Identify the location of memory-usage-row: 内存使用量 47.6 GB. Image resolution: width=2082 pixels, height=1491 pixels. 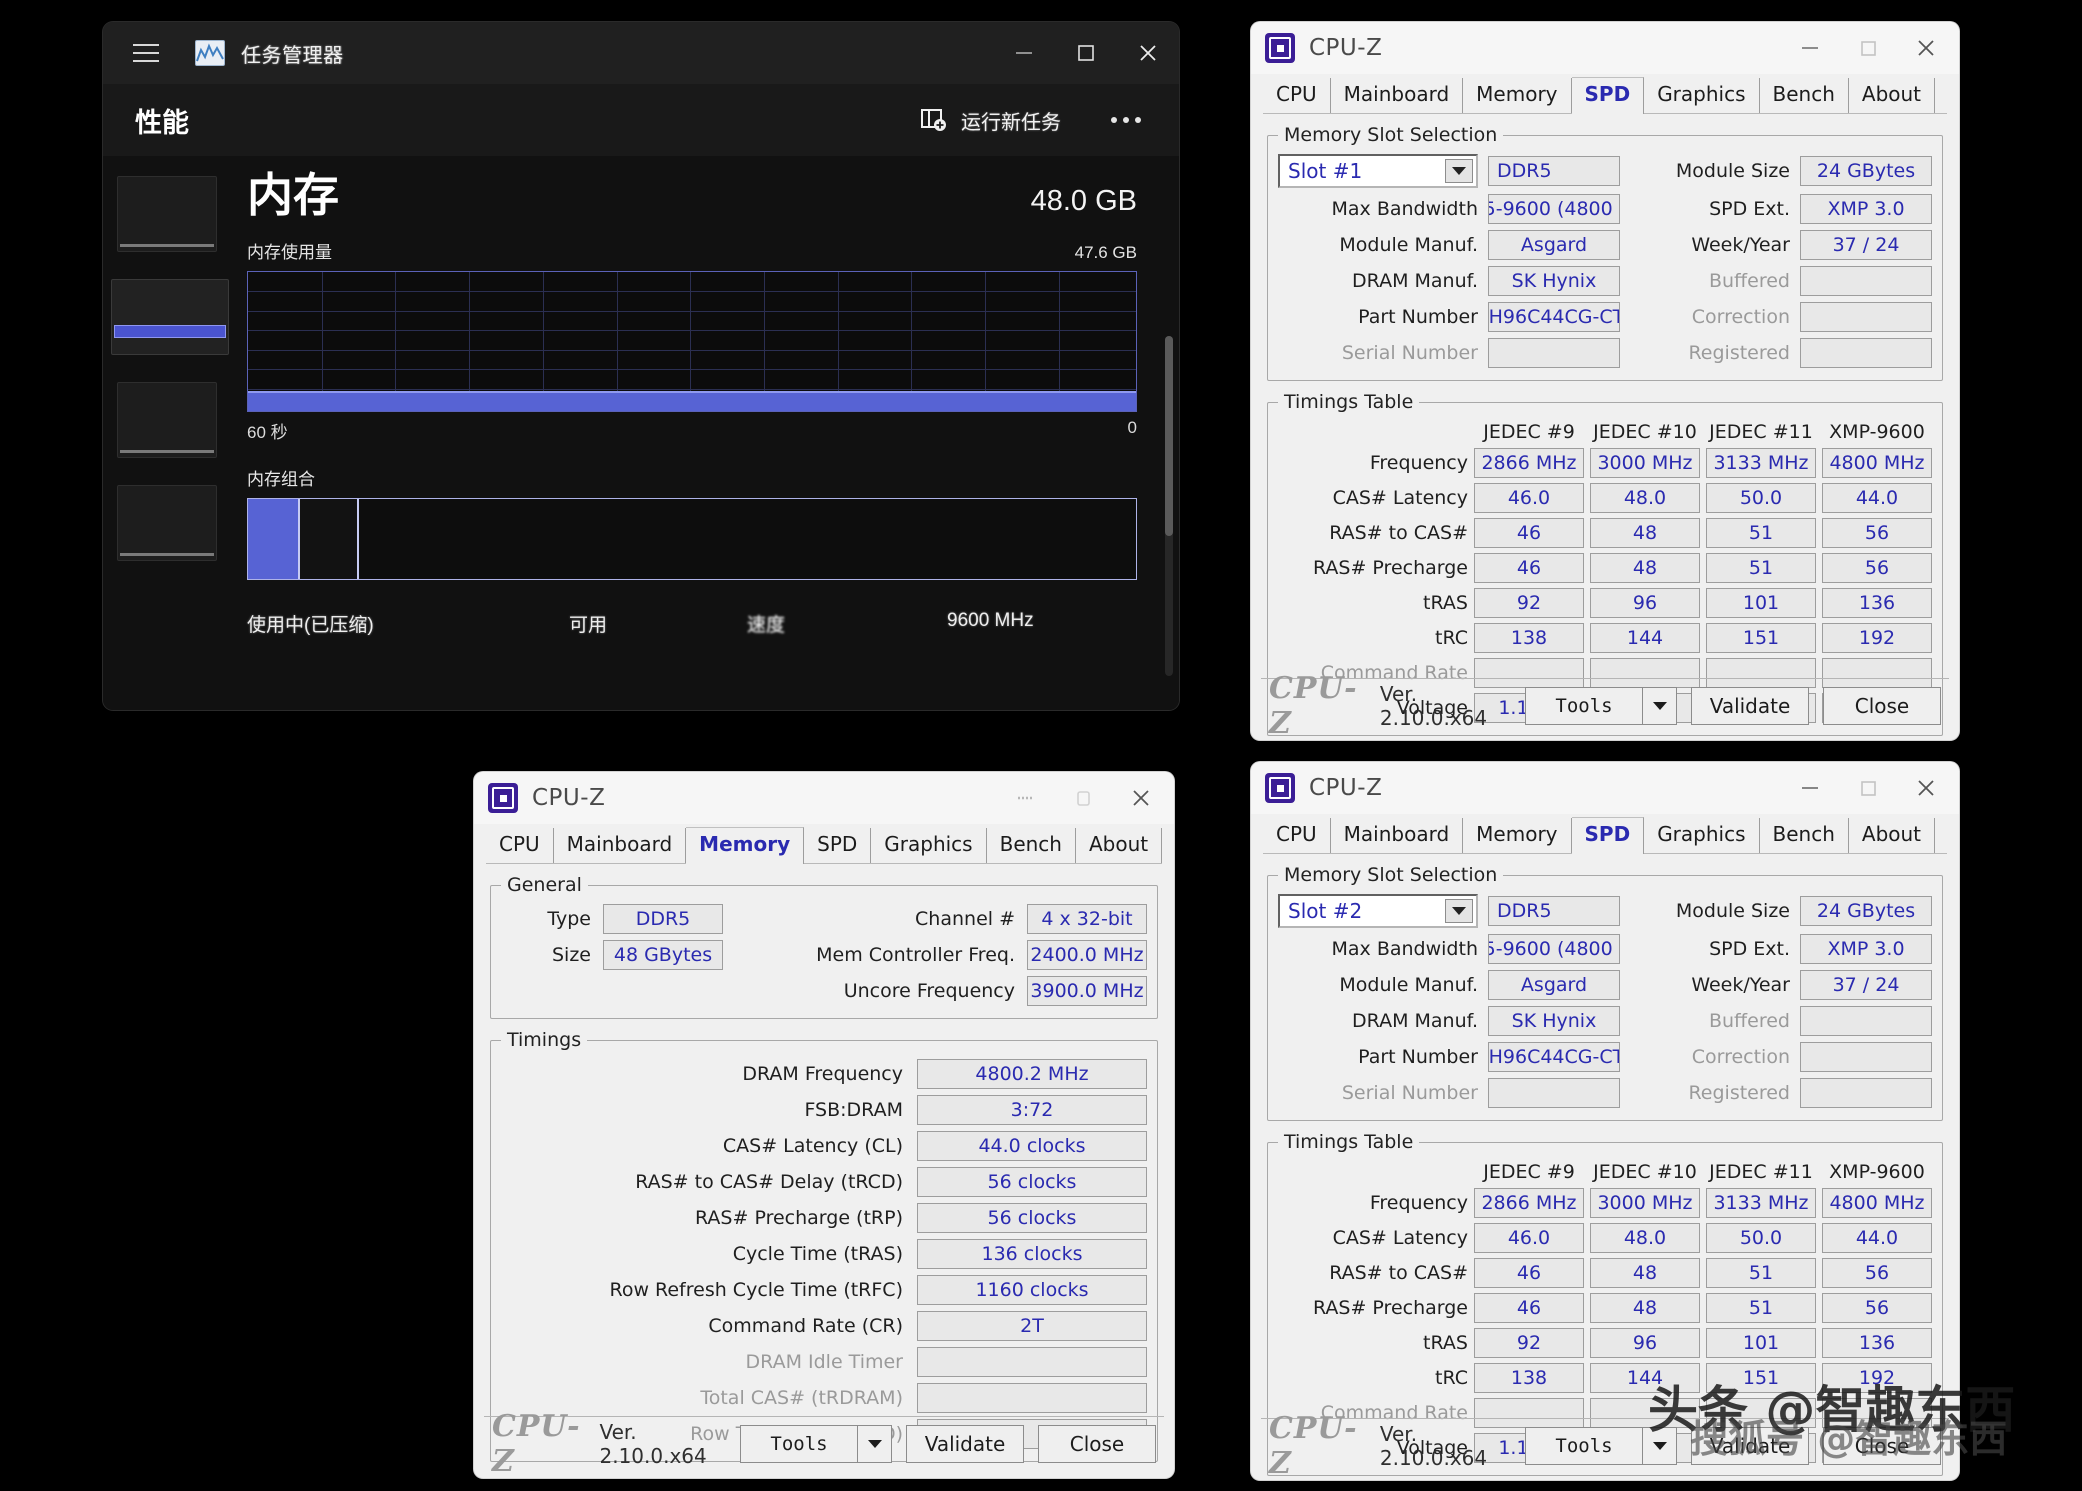
(692, 250).